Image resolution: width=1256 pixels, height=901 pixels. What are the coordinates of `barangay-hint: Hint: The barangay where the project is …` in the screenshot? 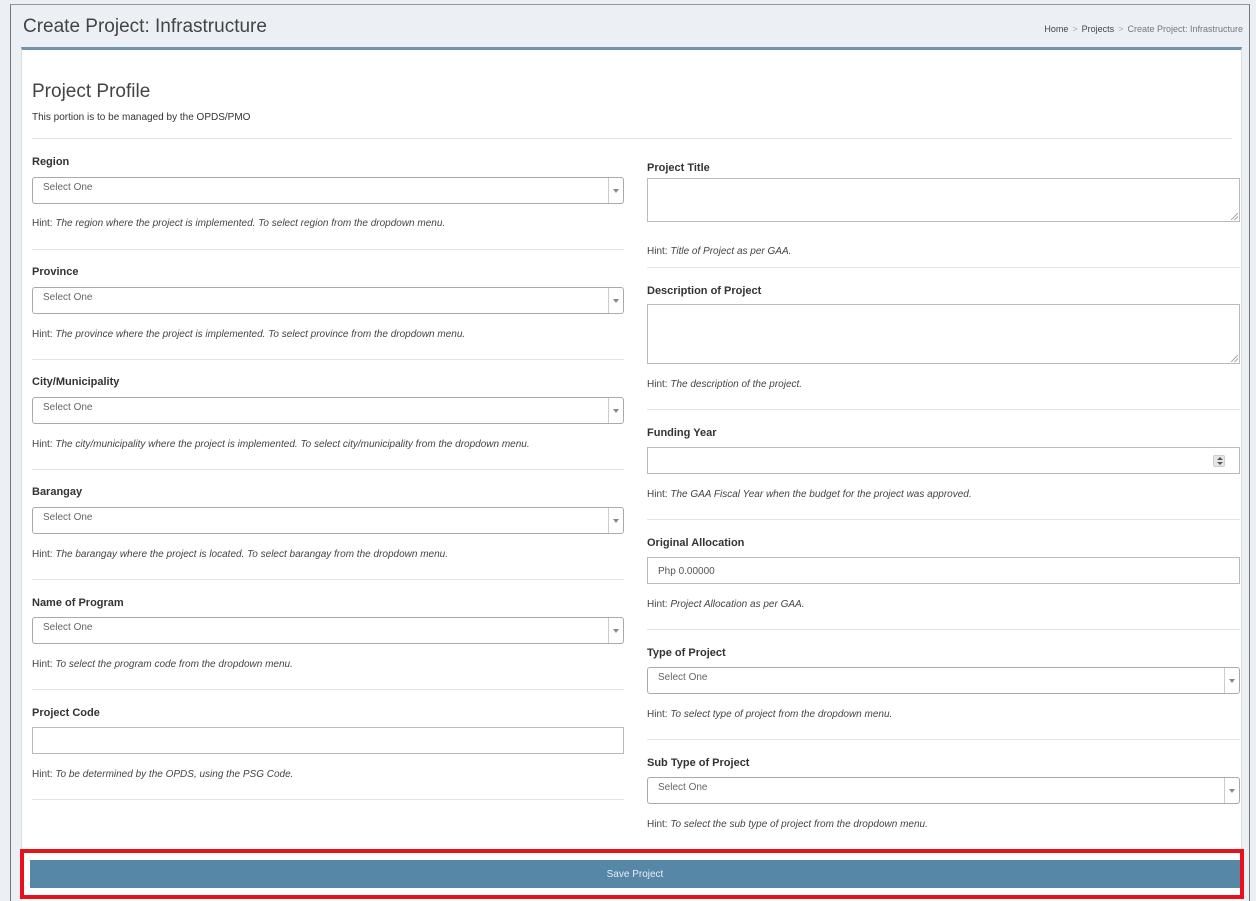 It's located at (240, 554).